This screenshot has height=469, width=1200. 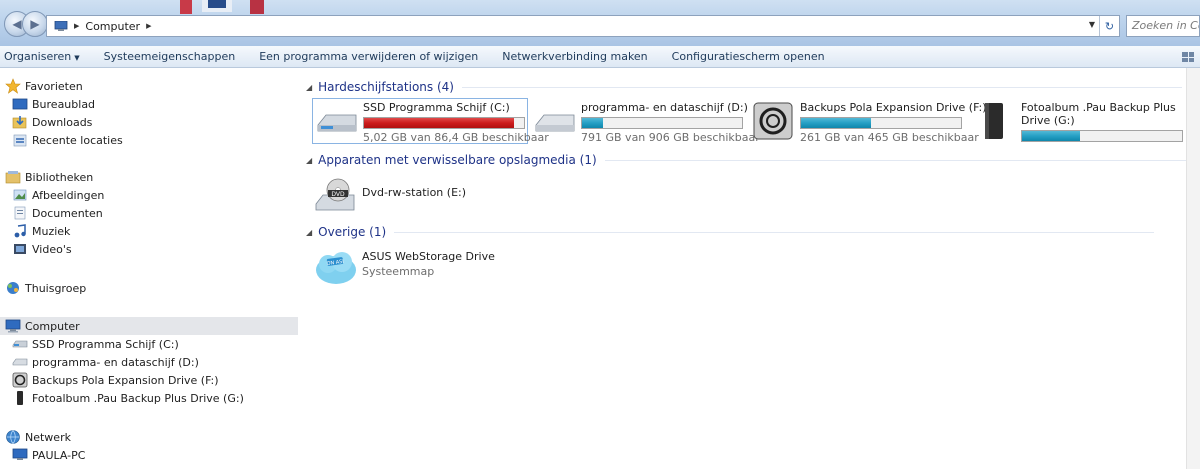 I want to click on group-title: Hardeschijfstations (4), so click(x=386, y=87).